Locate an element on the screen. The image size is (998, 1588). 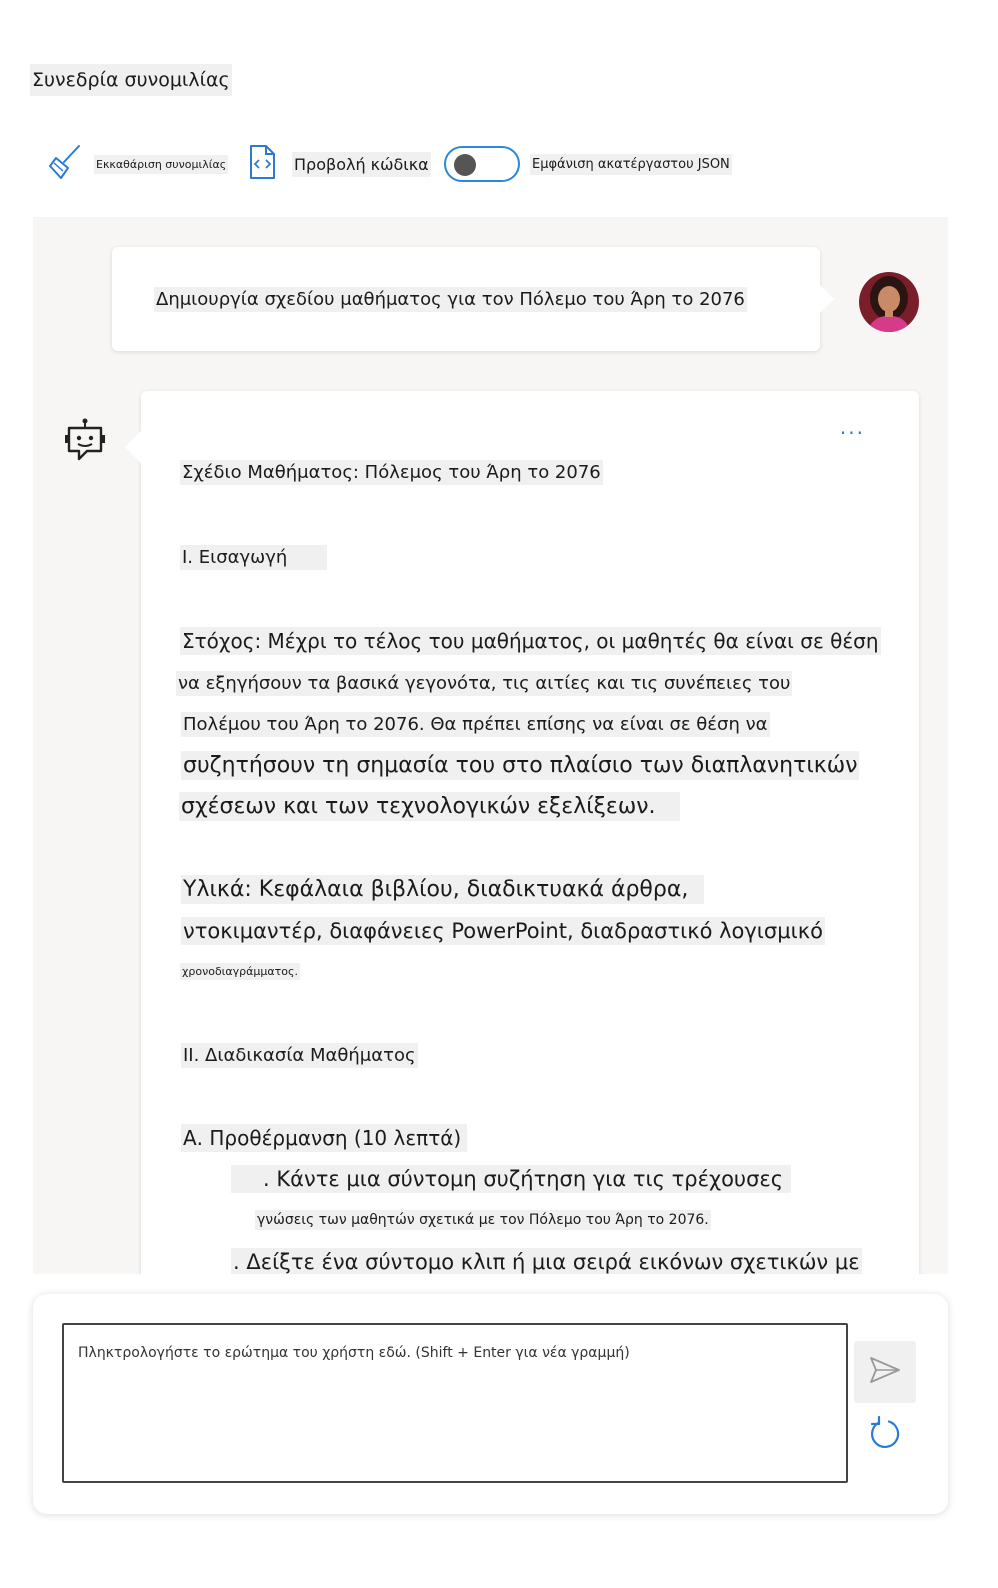
bot-icon is located at coordinates (85, 442).